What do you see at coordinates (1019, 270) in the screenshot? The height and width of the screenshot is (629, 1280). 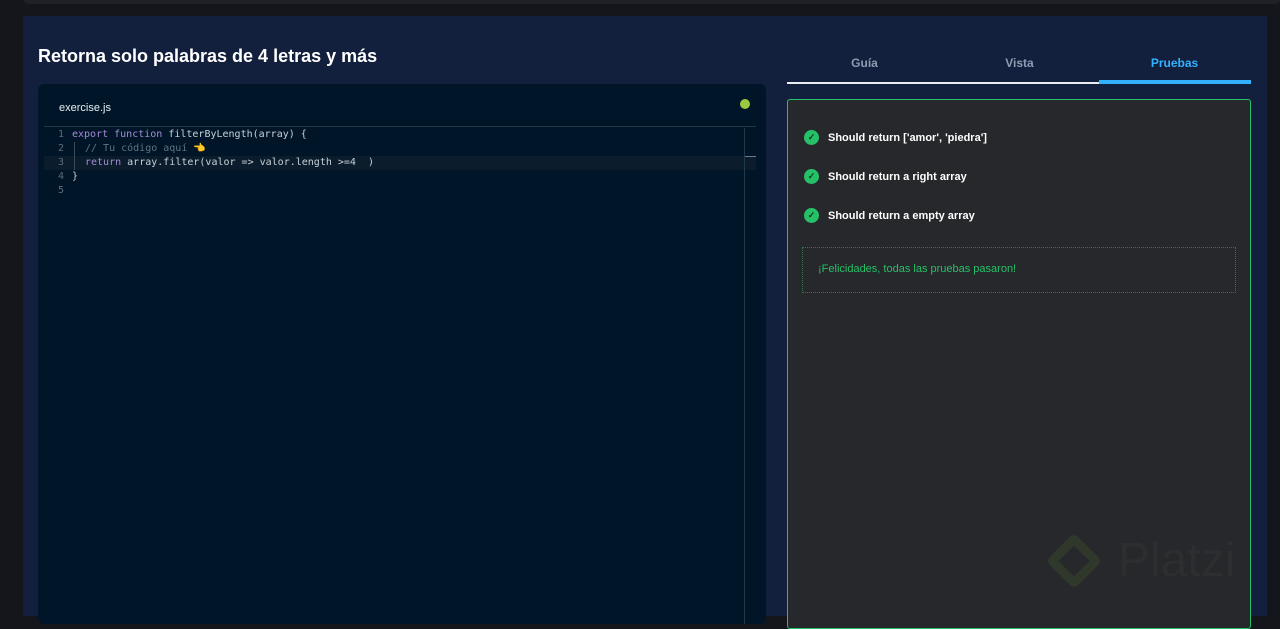 I see `success-message: ¡Felicidades, todas las pruebas pasaron!` at bounding box center [1019, 270].